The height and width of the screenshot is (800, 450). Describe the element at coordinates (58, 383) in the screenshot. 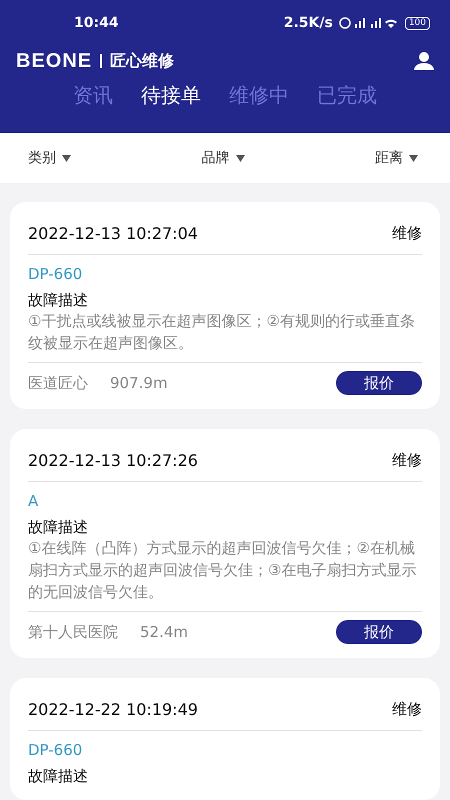

I see `hospital-name: 医道匠心` at that location.